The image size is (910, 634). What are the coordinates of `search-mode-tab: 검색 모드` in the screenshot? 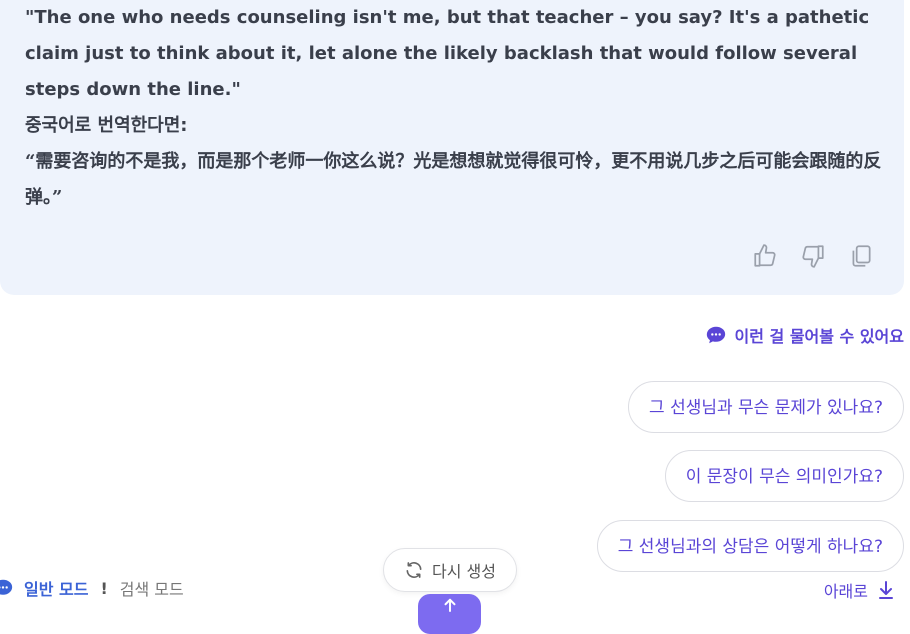 It's located at (152, 588).